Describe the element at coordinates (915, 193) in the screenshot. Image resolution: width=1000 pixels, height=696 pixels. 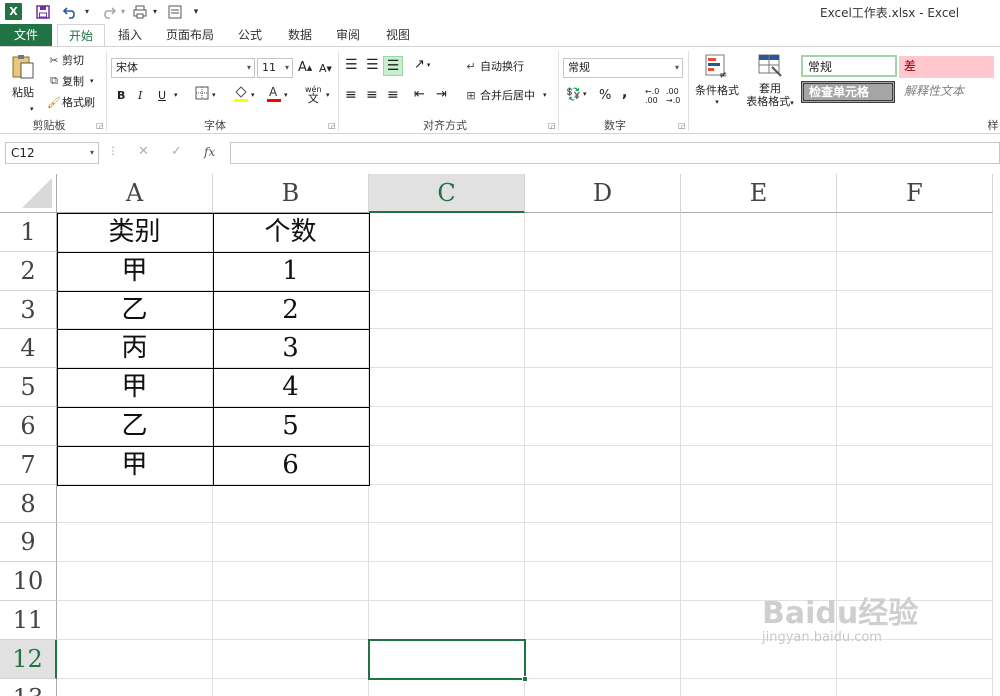
I see `column-header-f: F` at that location.